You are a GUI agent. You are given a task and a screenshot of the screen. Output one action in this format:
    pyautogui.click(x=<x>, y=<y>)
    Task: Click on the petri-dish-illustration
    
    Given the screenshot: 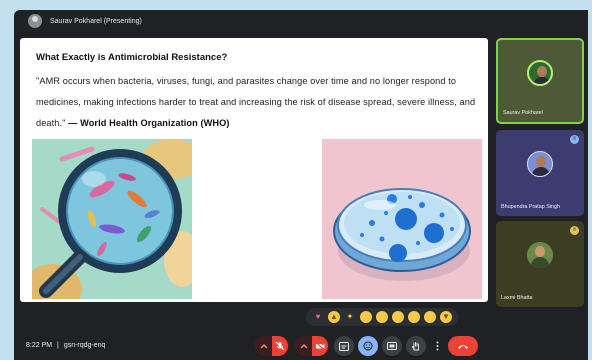 What is the action you would take?
    pyautogui.click(x=402, y=219)
    